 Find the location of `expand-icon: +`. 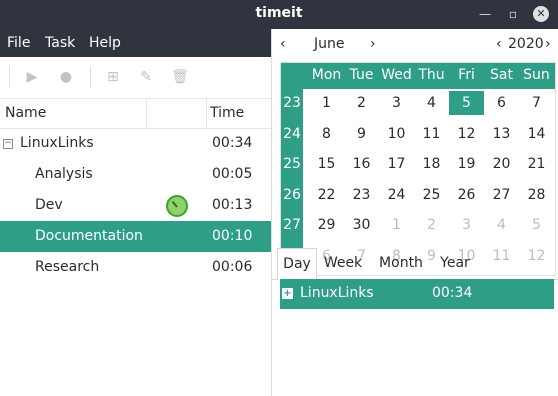

expand-icon: + is located at coordinates (287, 293).